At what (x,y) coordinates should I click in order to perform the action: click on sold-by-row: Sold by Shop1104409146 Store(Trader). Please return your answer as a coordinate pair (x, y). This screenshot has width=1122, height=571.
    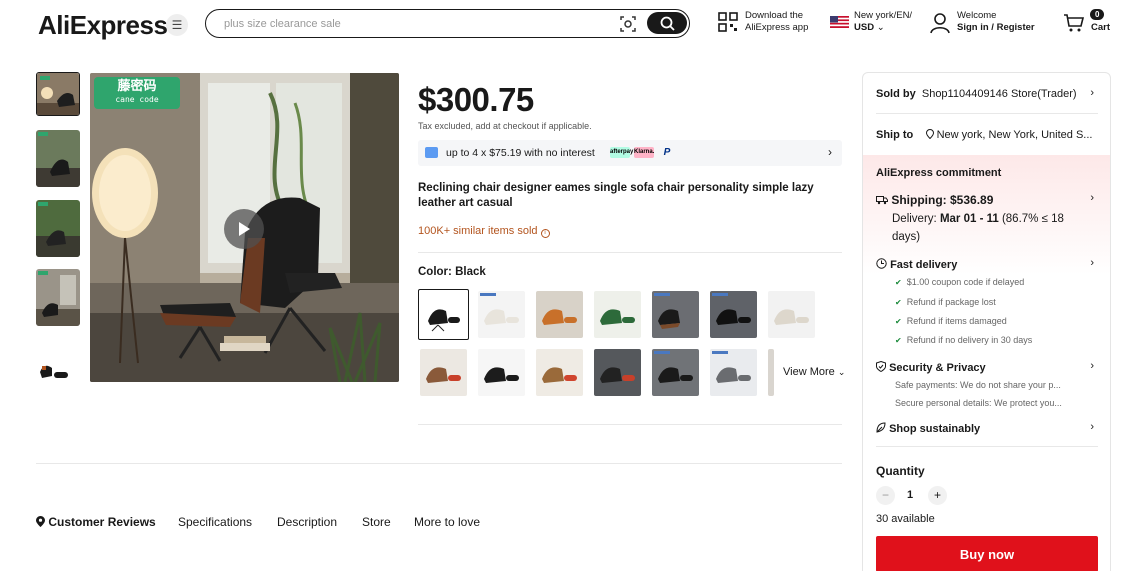
    Looking at the image, I should click on (976, 94).